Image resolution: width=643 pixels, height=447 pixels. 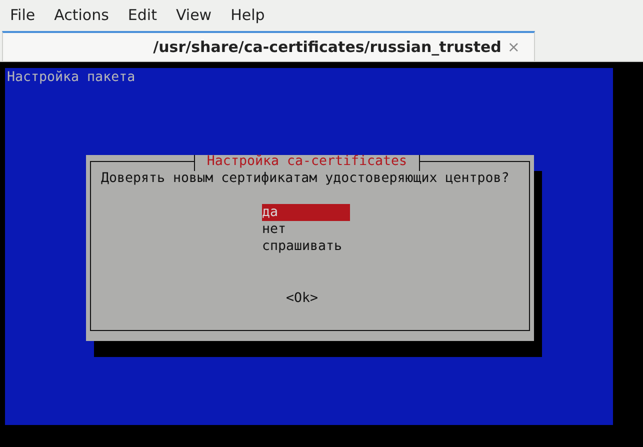 I want to click on option-item: нет, so click(x=306, y=229).